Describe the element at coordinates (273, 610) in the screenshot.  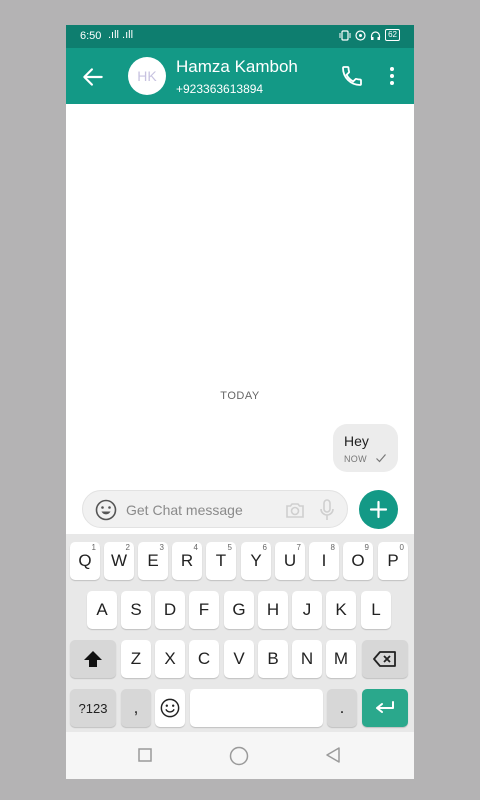
I see `key-h: H` at that location.